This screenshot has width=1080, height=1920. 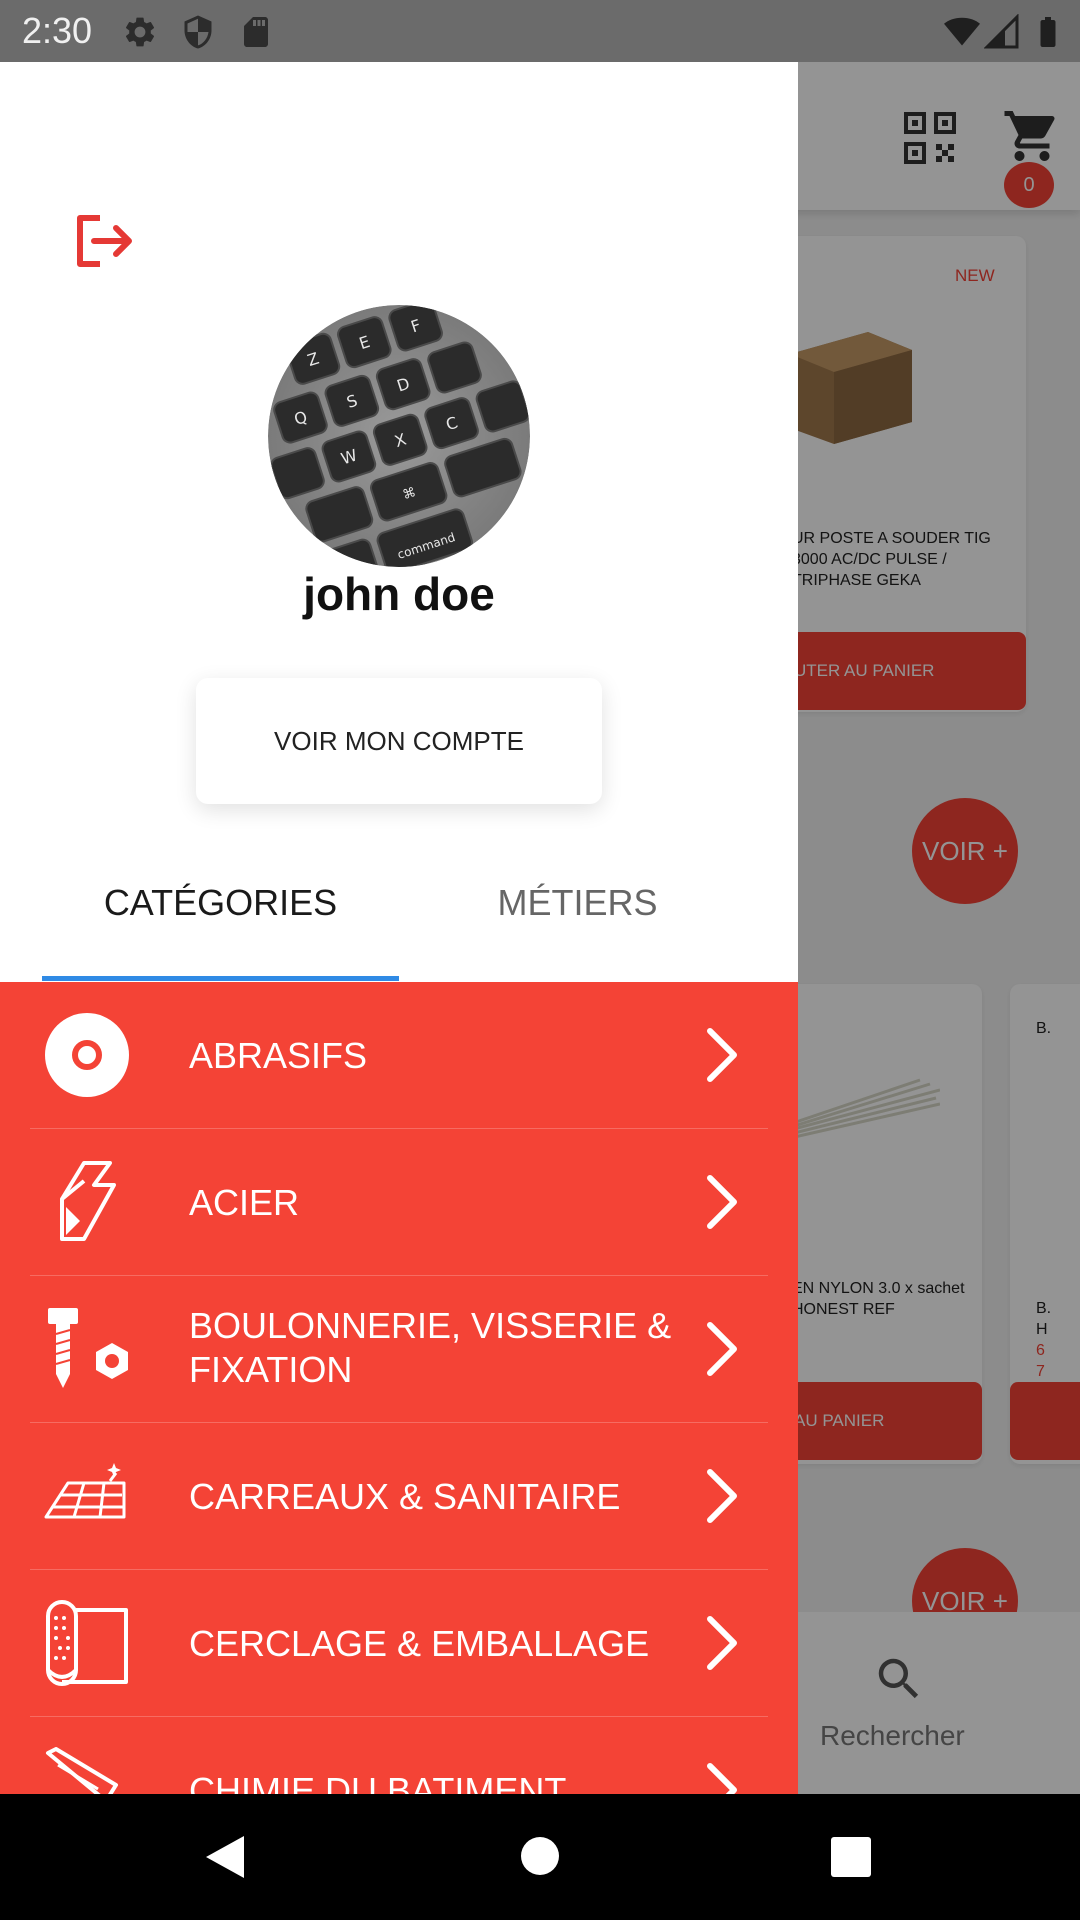 What do you see at coordinates (399, 436) in the screenshot?
I see `avatar: ZEF QSD WXC ⌘command` at bounding box center [399, 436].